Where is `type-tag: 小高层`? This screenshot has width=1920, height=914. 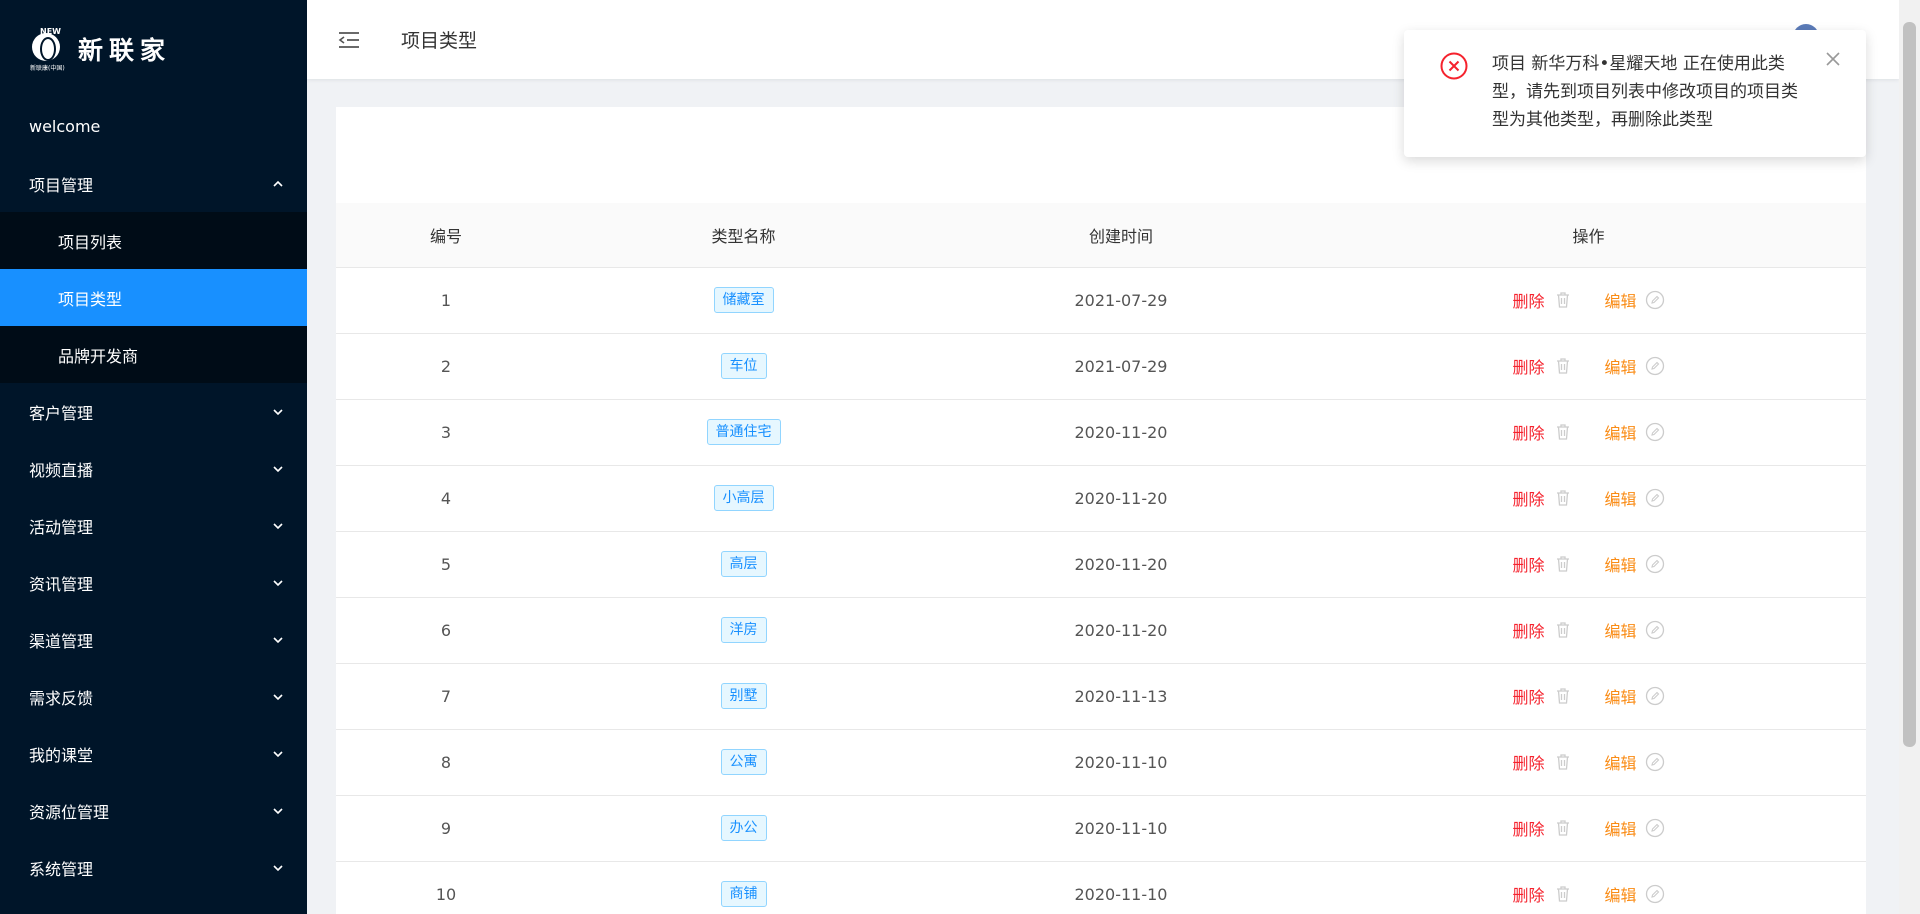
type-tag: 小高层 is located at coordinates (743, 498).